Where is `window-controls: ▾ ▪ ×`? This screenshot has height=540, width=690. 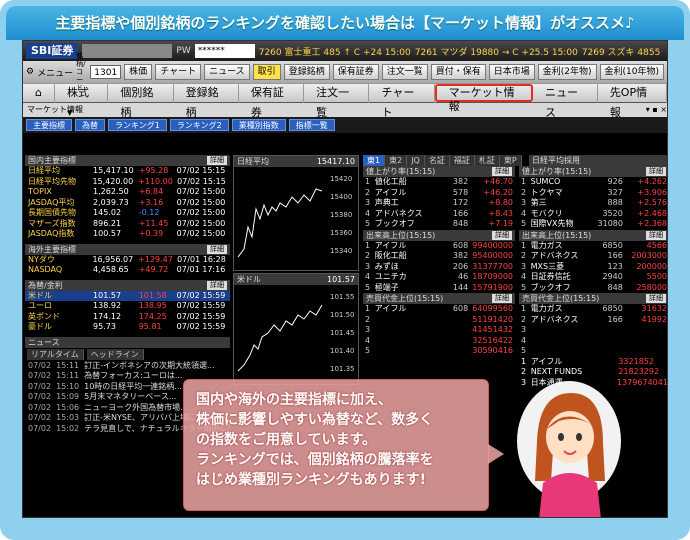
window-controls: ▾ ▪ × is located at coordinates (656, 110).